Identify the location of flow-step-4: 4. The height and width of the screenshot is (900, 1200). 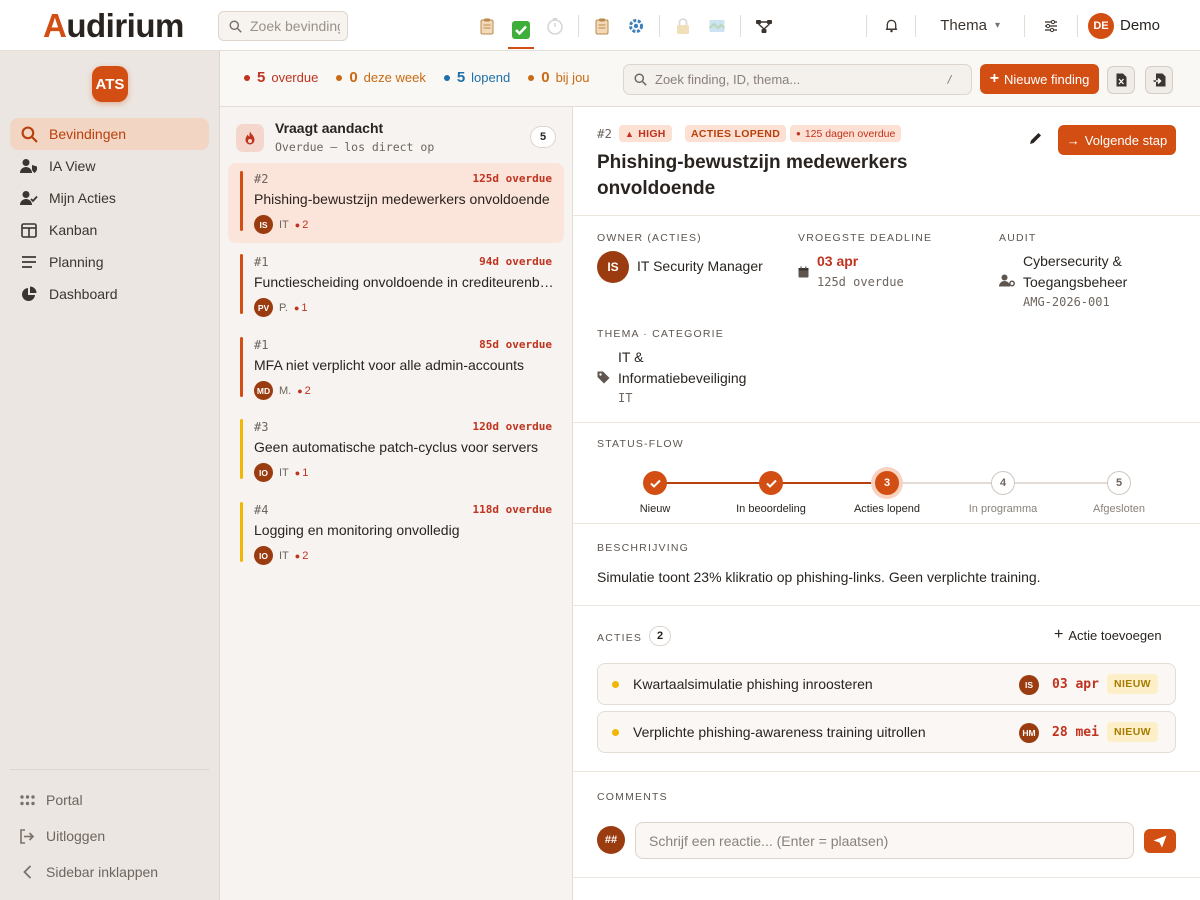
(1003, 483).